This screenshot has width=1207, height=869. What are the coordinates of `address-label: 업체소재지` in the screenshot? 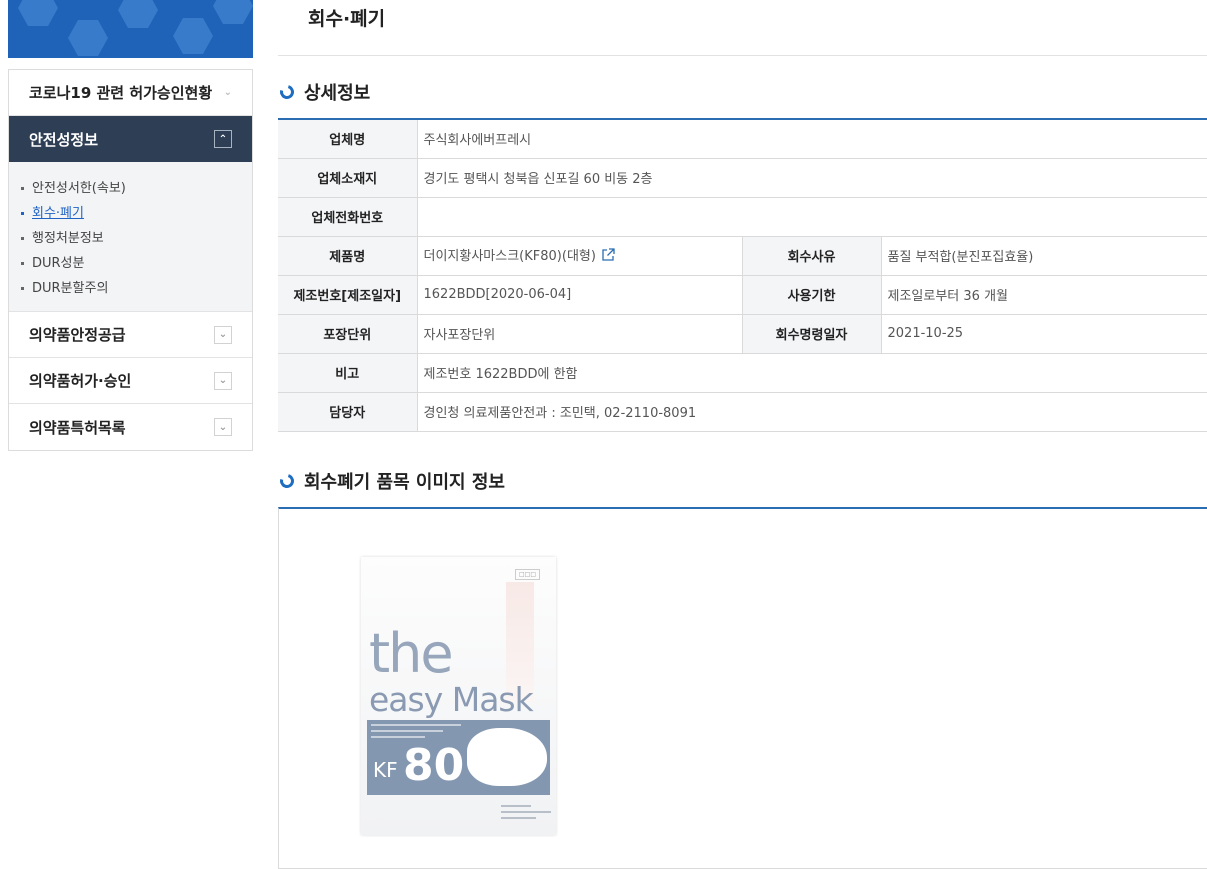 It's located at (348, 178).